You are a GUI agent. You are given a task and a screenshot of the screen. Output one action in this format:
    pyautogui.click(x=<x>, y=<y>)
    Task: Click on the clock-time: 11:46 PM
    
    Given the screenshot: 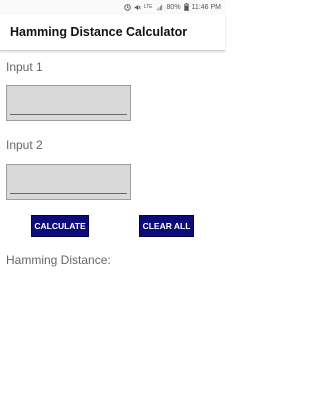 What is the action you would take?
    pyautogui.click(x=206, y=7)
    